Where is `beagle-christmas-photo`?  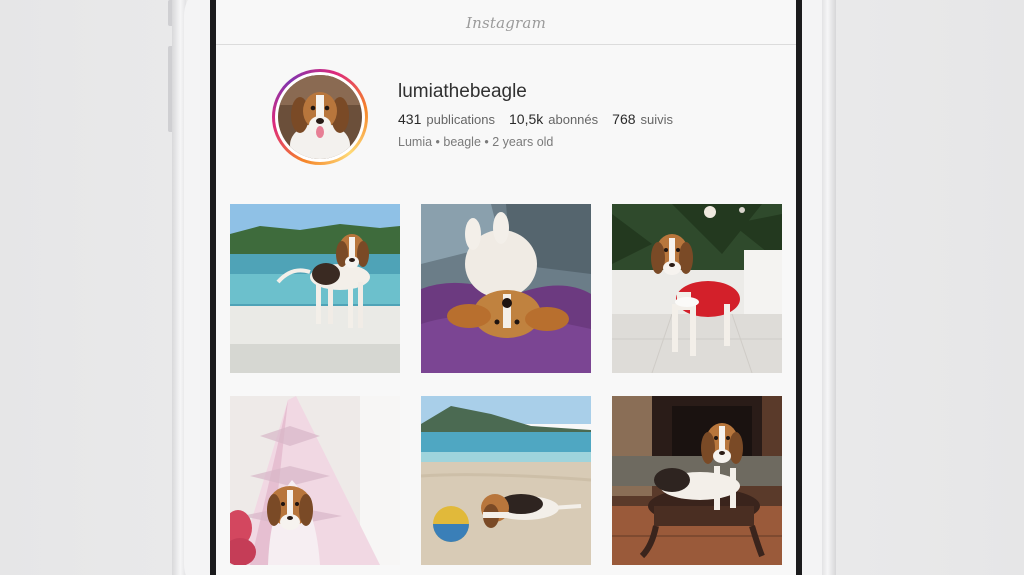 beagle-christmas-photo is located at coordinates (697, 288).